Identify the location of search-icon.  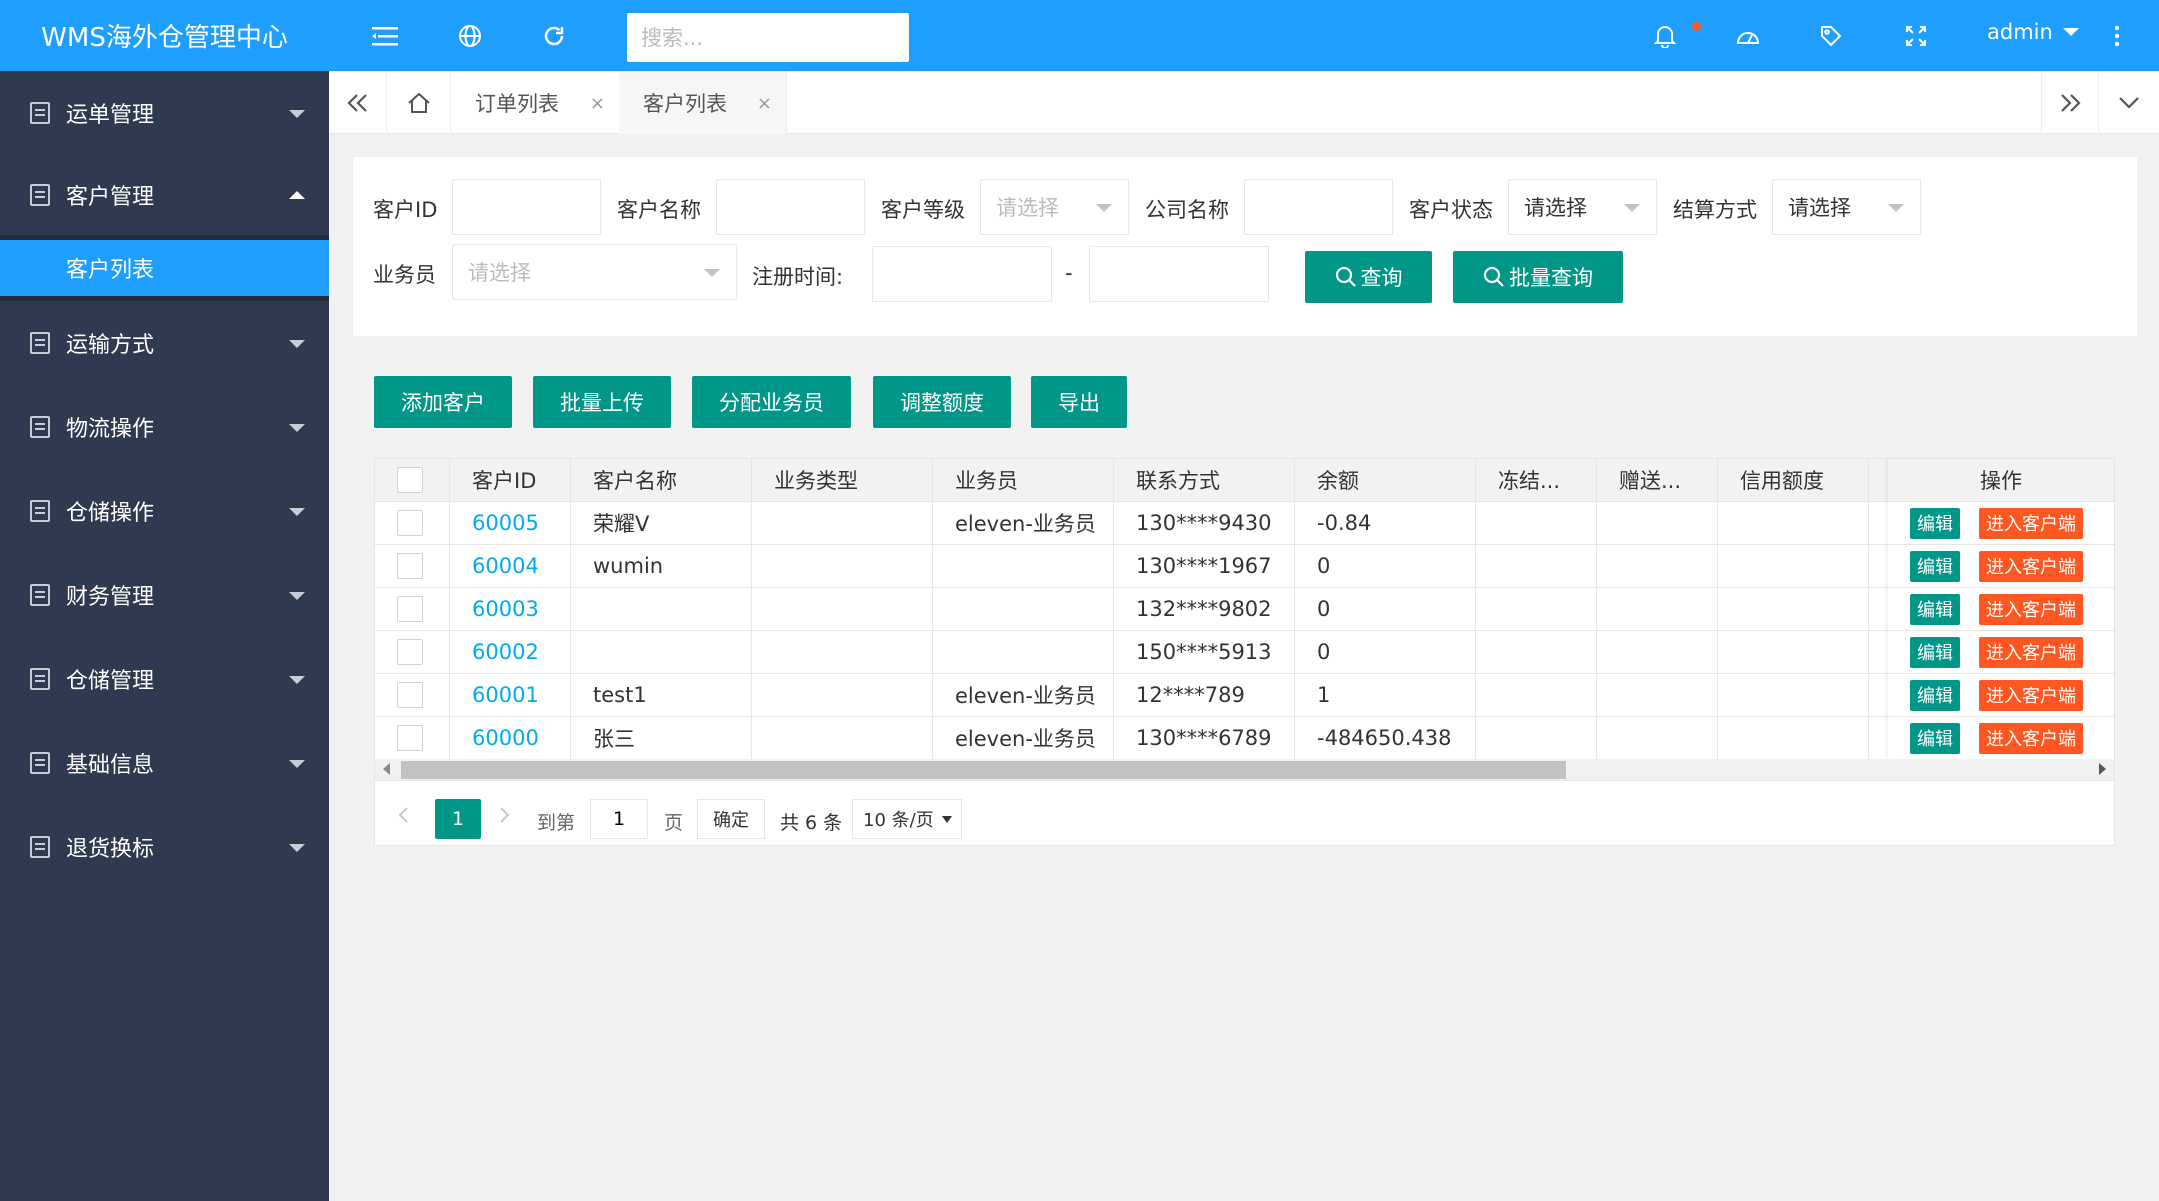
(1345, 276).